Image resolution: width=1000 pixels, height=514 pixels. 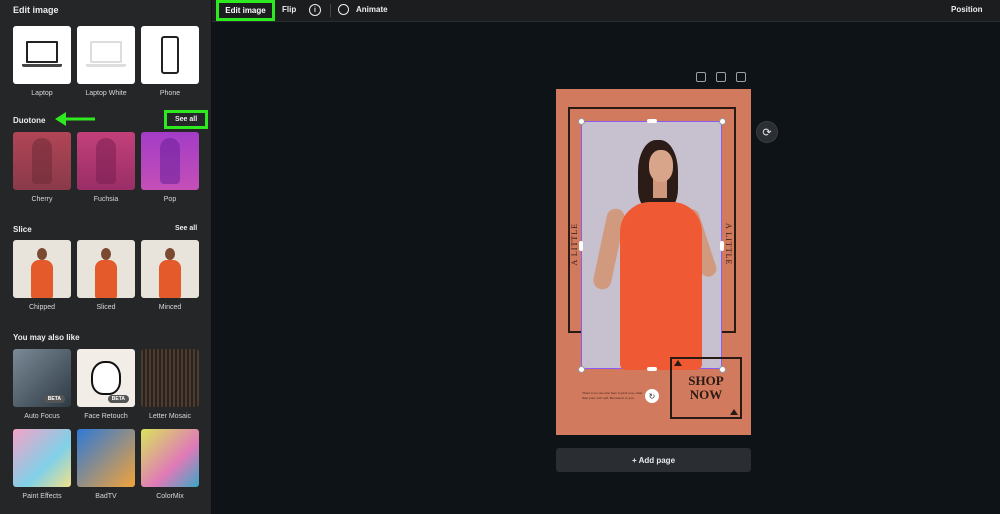 What do you see at coordinates (170, 458) in the screenshot?
I see `colormix-thumbnail` at bounding box center [170, 458].